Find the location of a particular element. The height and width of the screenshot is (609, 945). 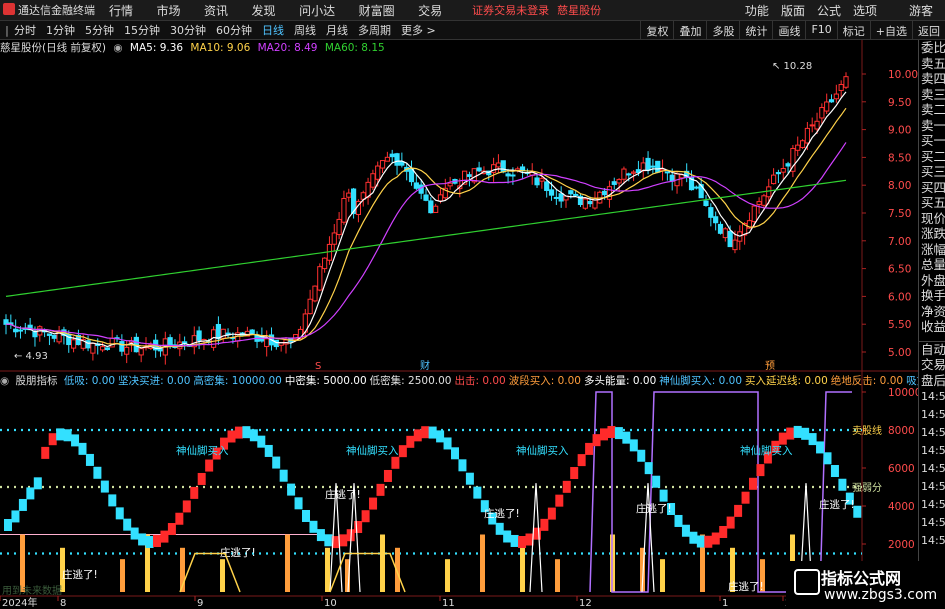

low-price-mark: ← 4.93 is located at coordinates (31, 356).